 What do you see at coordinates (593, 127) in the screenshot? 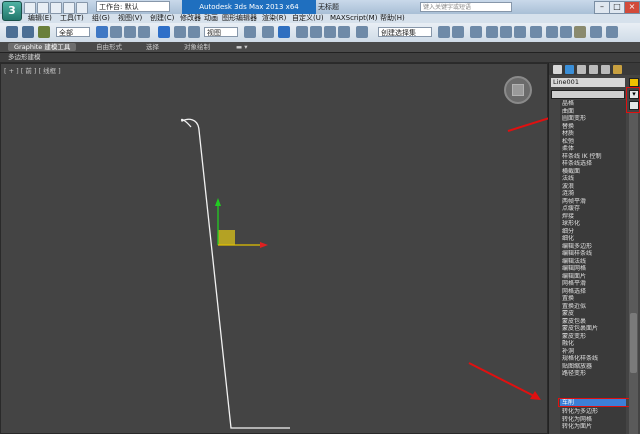
I see `modifier-item: 替换` at bounding box center [593, 127].